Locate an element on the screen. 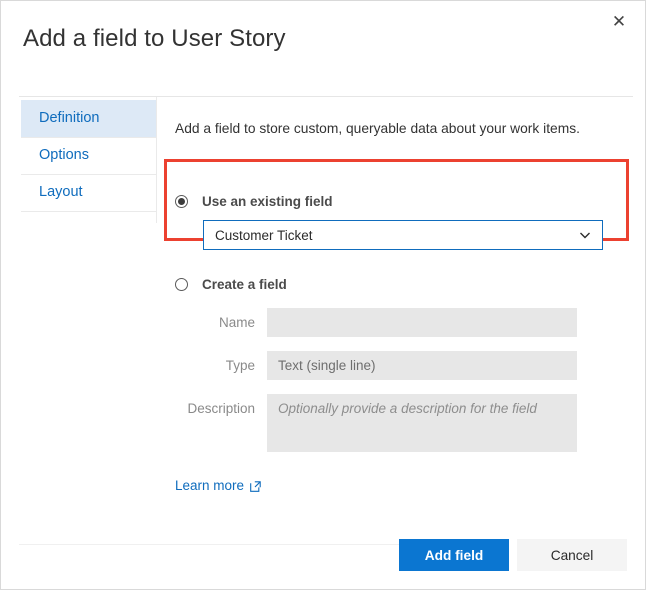  tab-layout: Layout is located at coordinates (88, 192).